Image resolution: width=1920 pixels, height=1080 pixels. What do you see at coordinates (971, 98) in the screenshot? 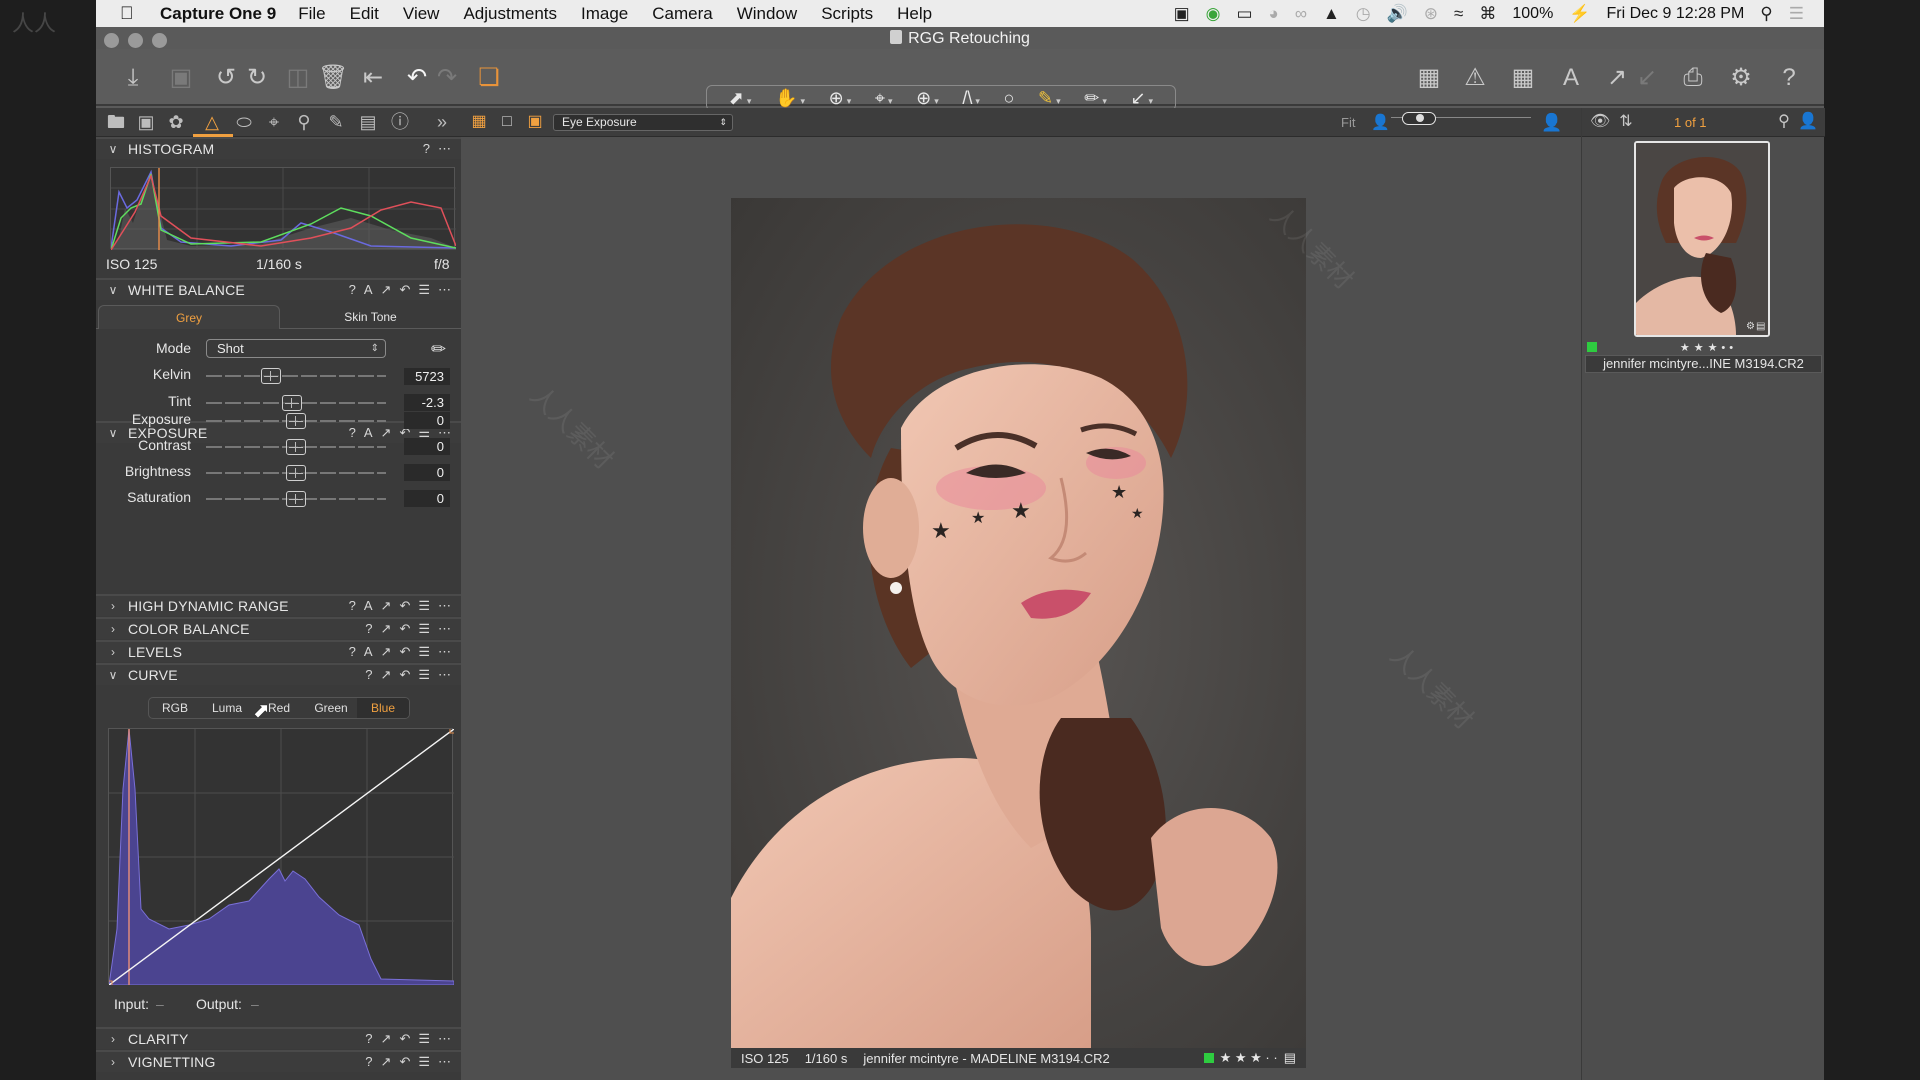
I see `keystone-tool-icon: /\ ▾` at bounding box center [971, 98].